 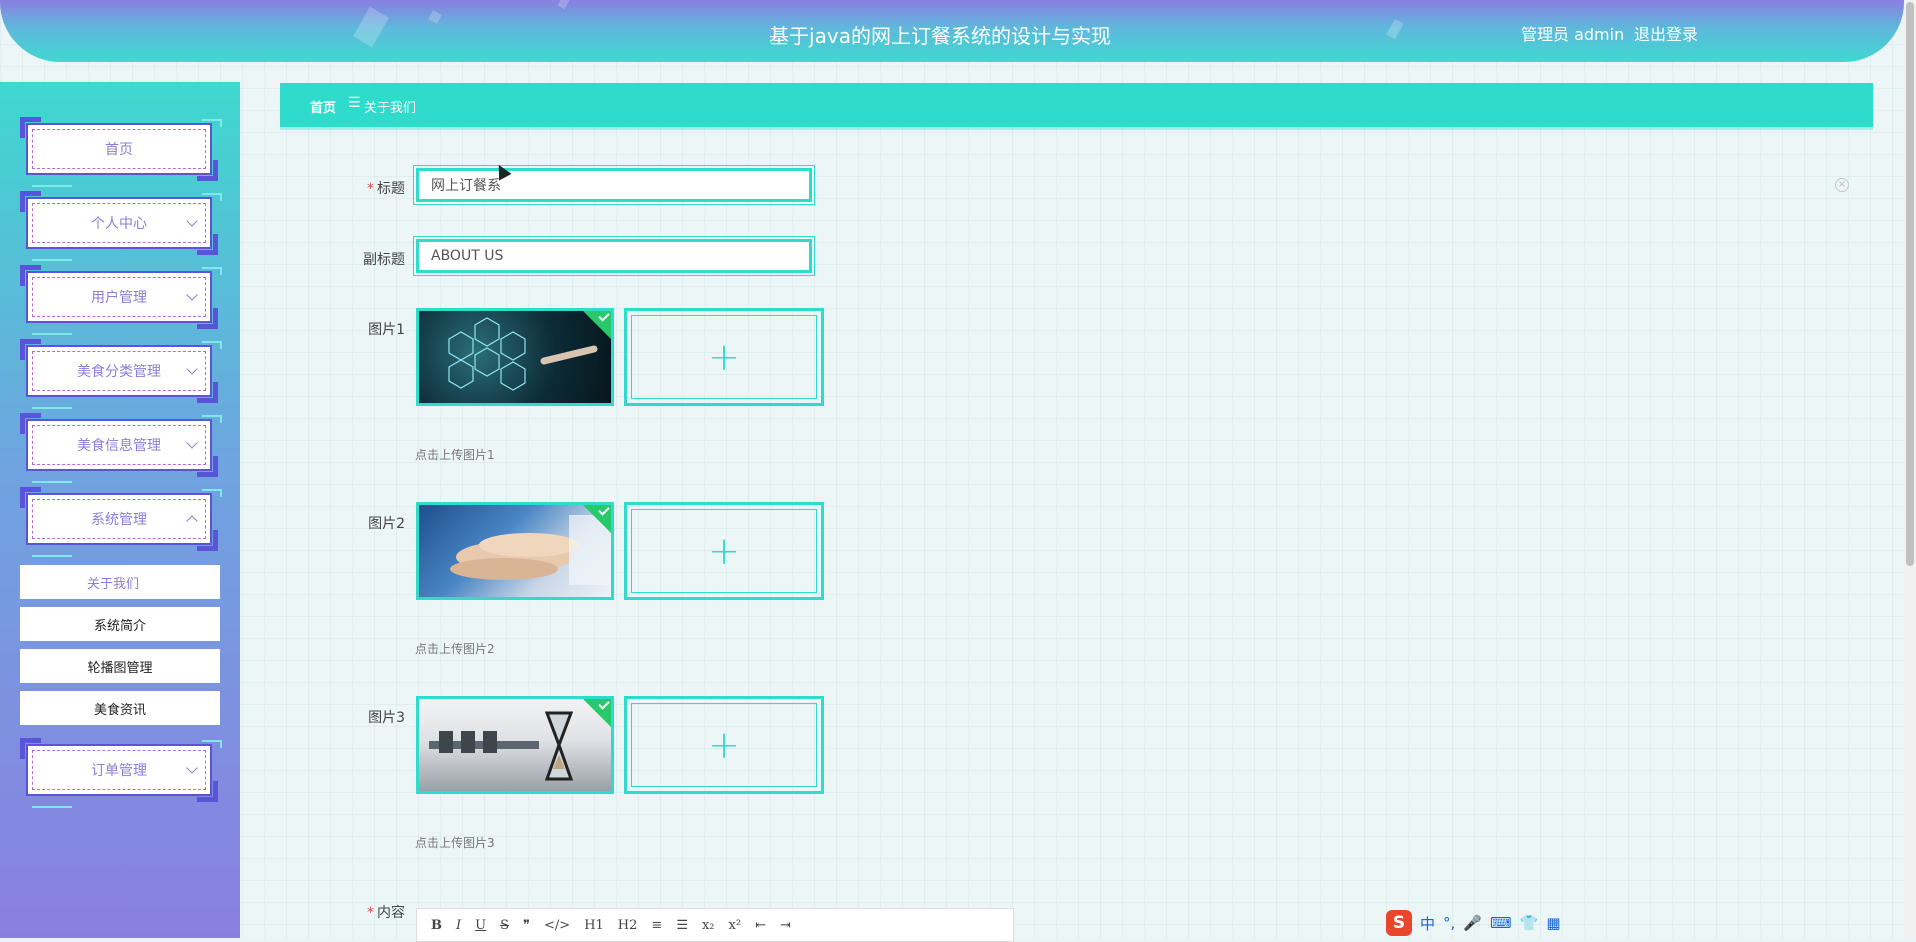 What do you see at coordinates (504, 925) in the screenshot?
I see `strike-button: S` at bounding box center [504, 925].